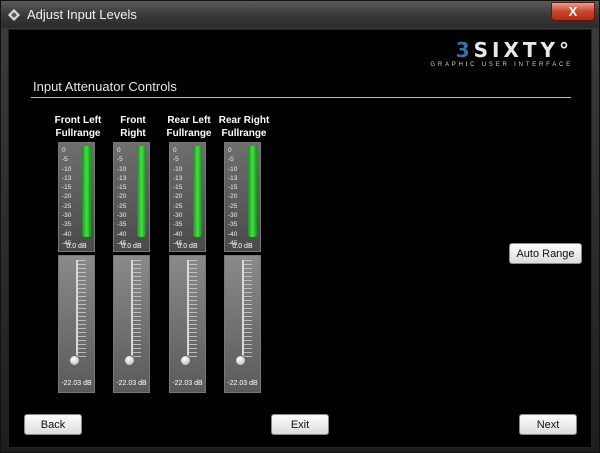 This screenshot has height=453, width=600. I want to click on app-icon, so click(14, 15).